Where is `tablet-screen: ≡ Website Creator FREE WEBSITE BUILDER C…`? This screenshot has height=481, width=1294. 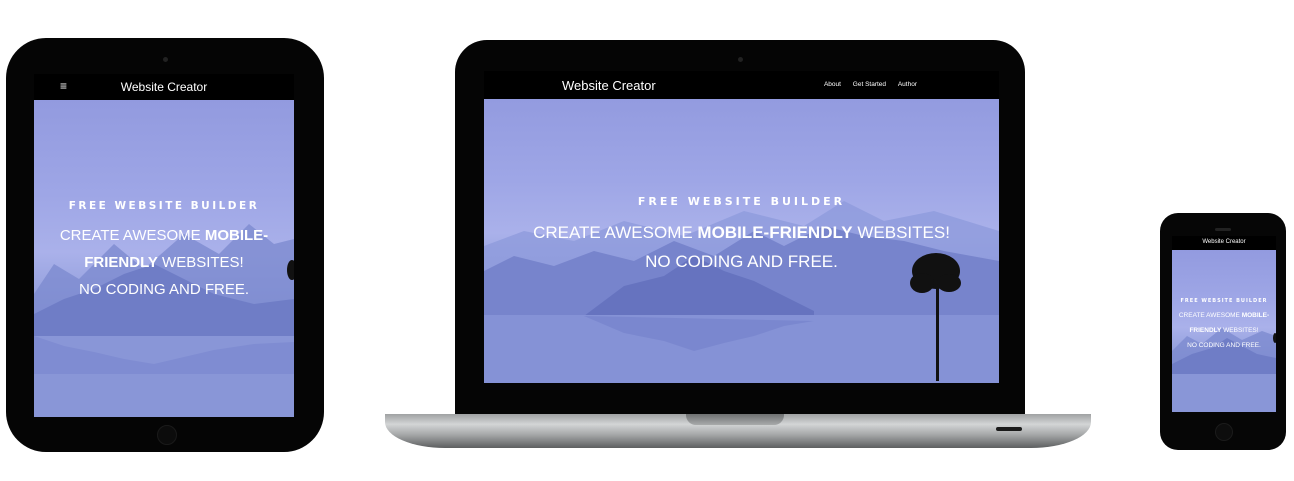 tablet-screen: ≡ Website Creator FREE WEBSITE BUILDER C… is located at coordinates (164, 245).